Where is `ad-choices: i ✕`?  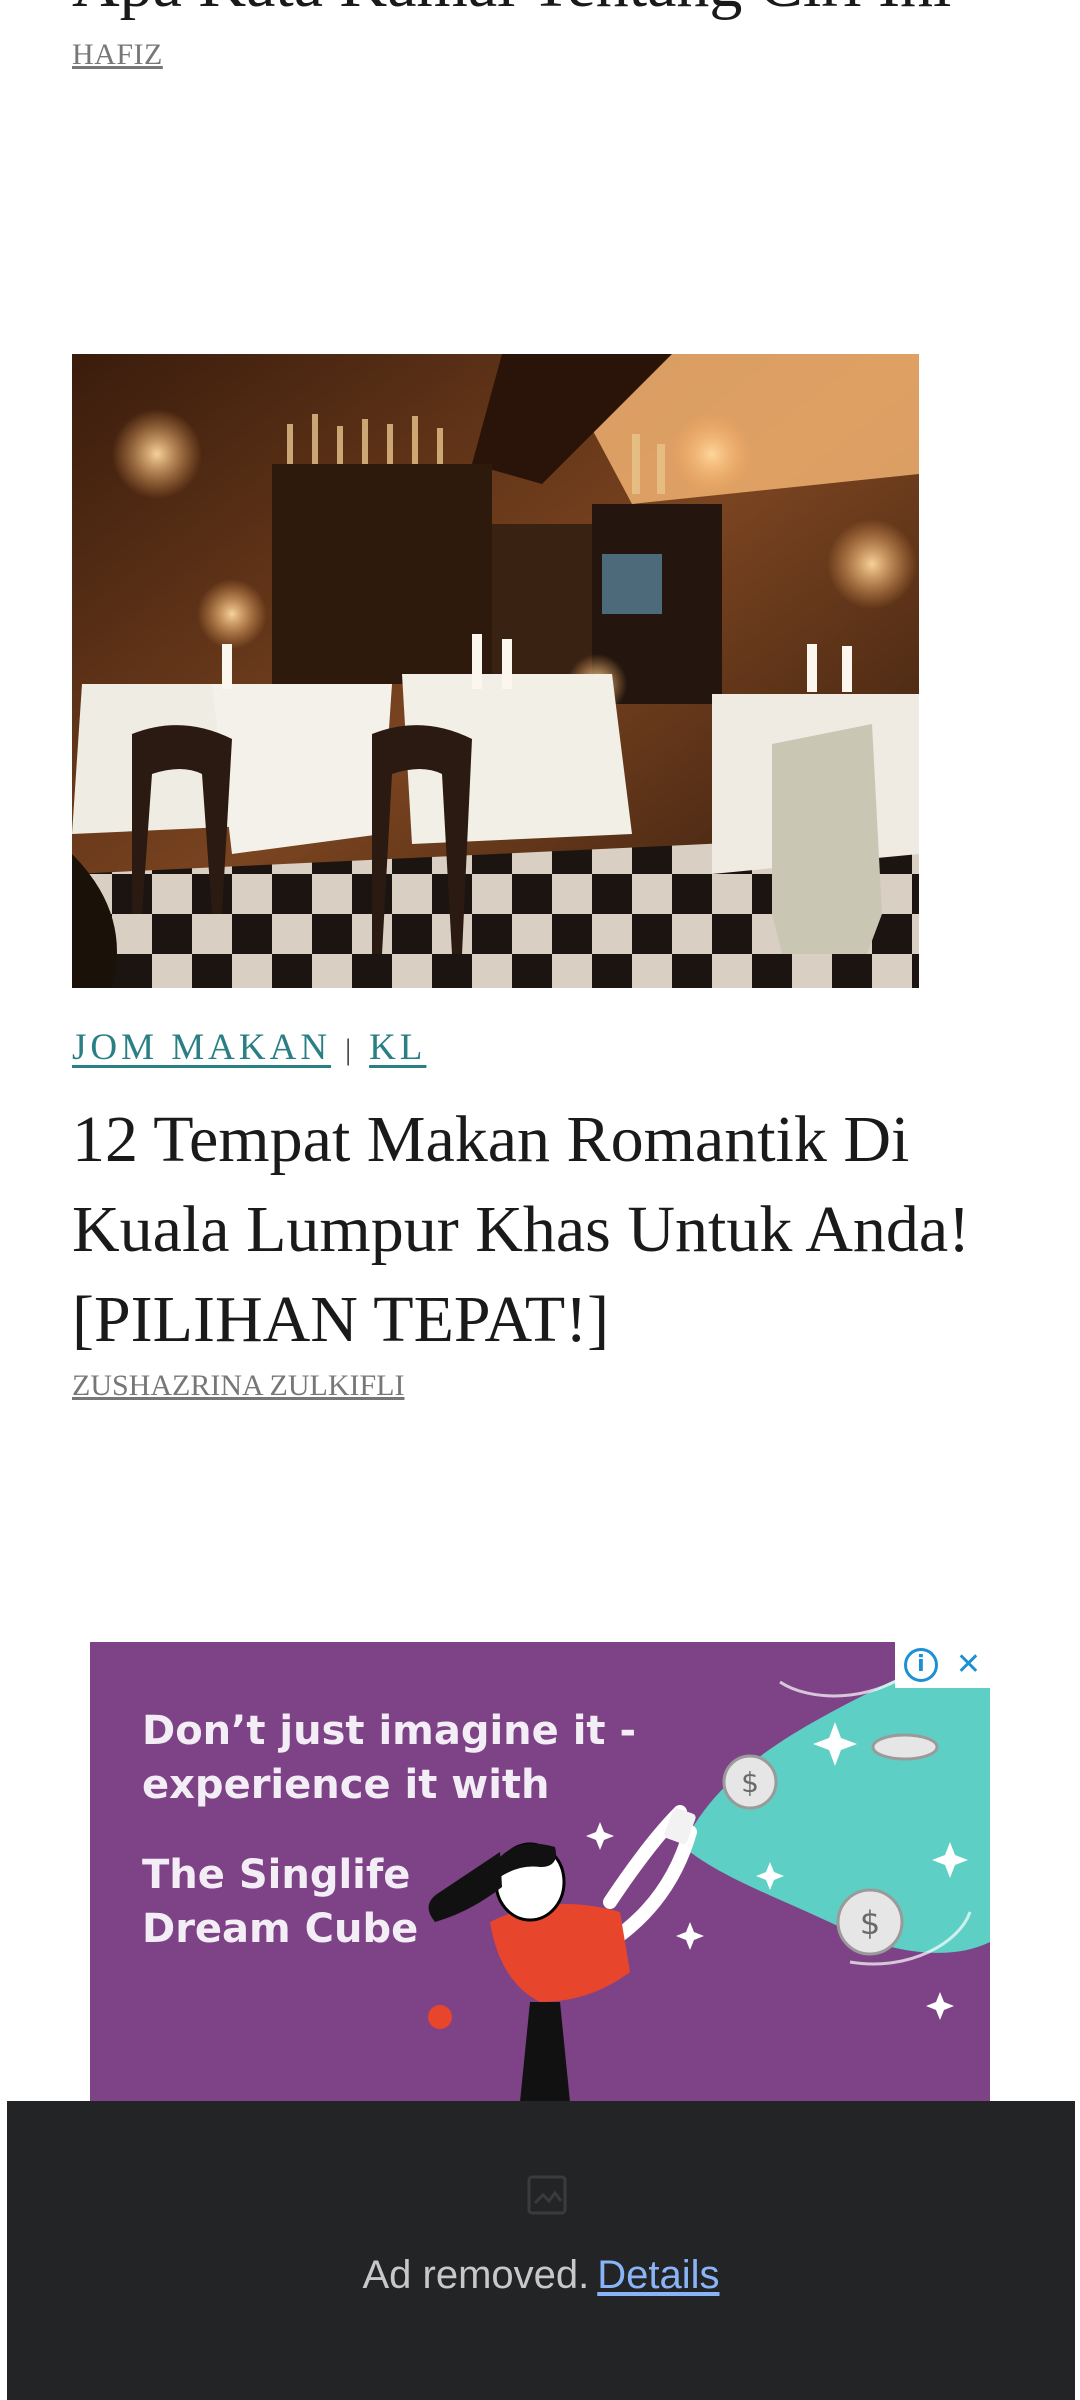
ad-choices: i ✕ is located at coordinates (942, 1665).